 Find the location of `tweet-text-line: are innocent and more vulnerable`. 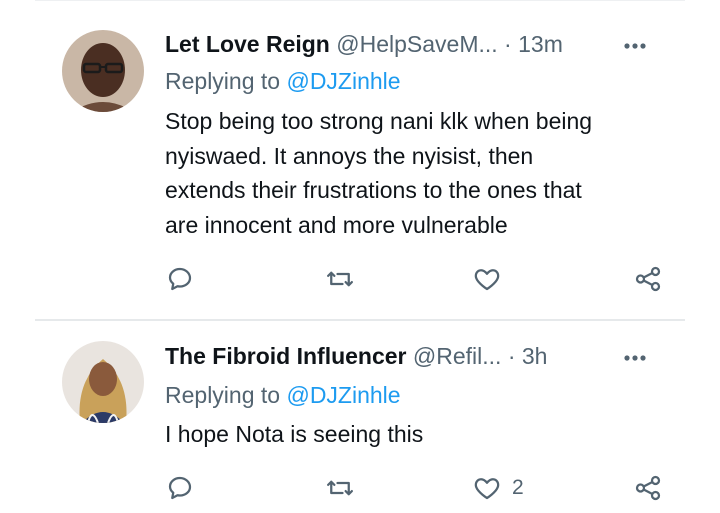

tweet-text-line: are innocent and more vulnerable is located at coordinates (336, 224).